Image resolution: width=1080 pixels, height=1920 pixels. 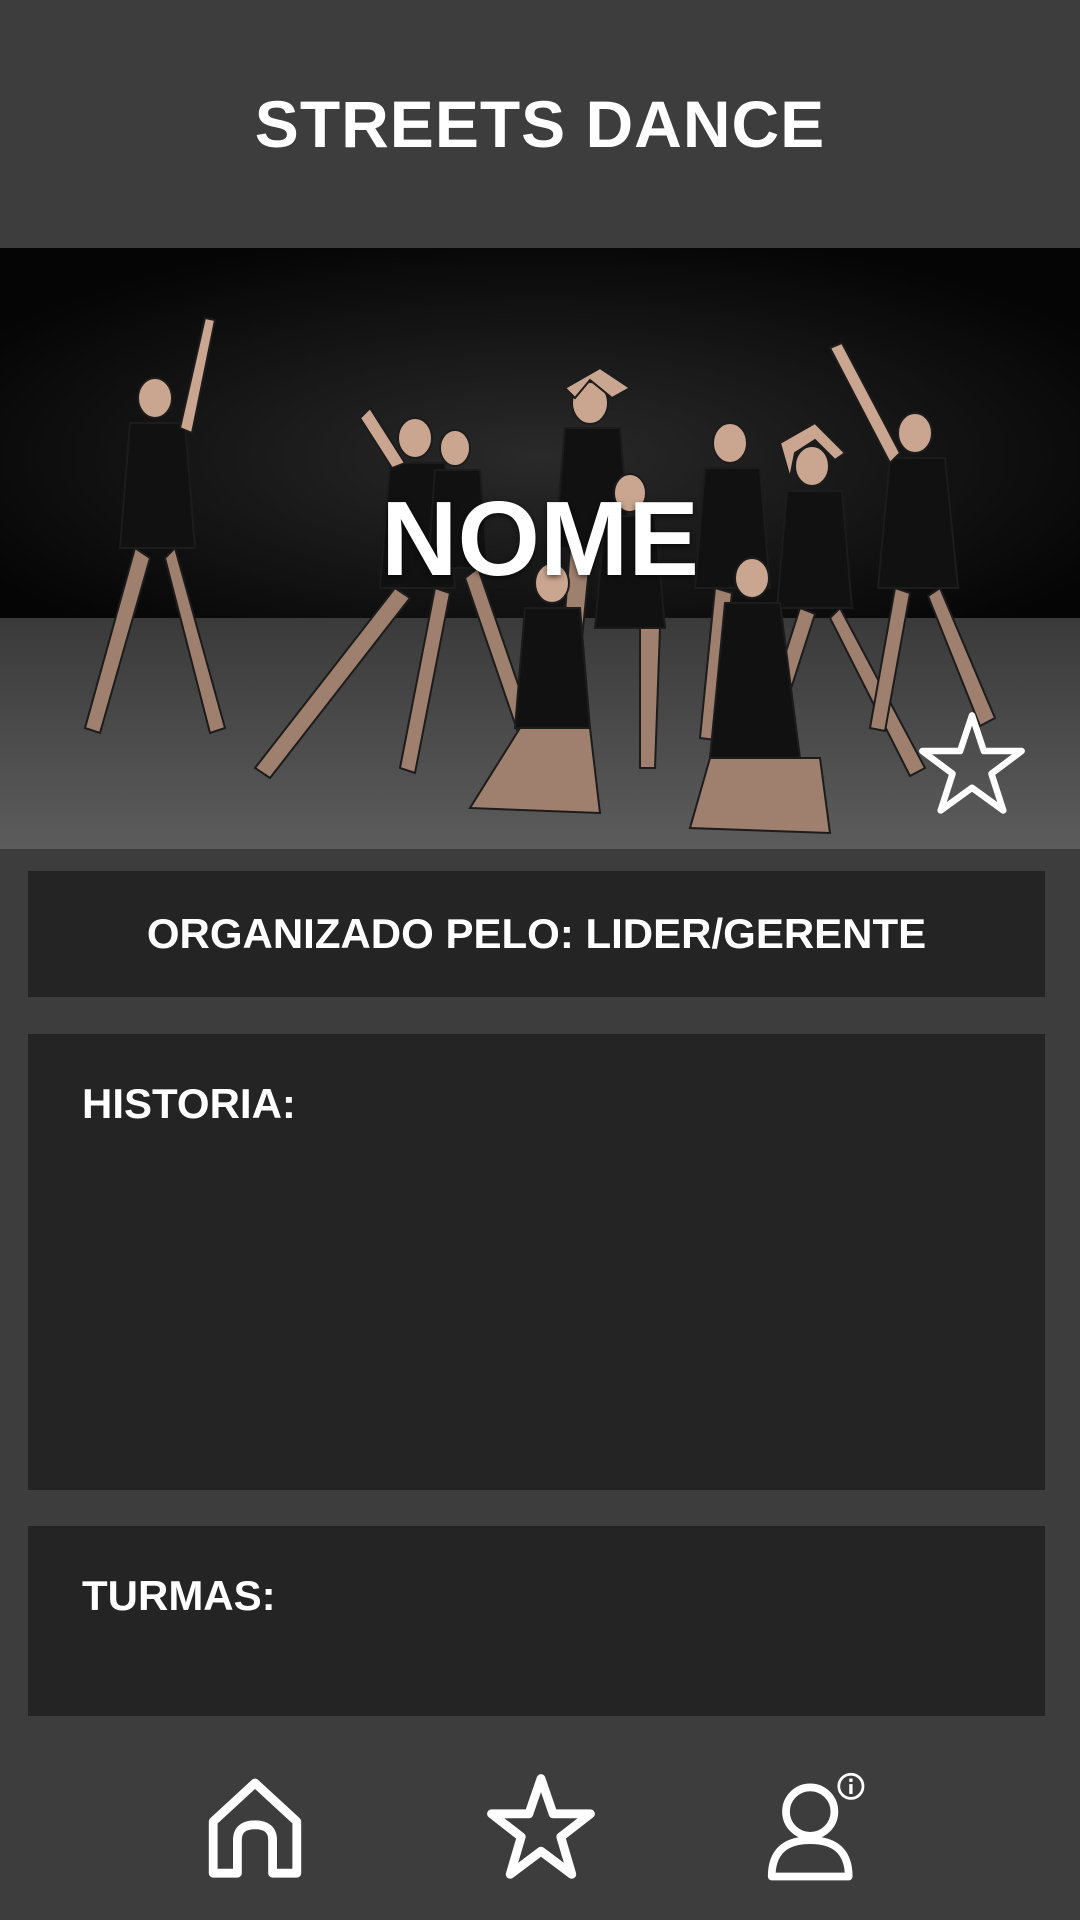 I want to click on page-title: STREETS DANCE, so click(x=540, y=124).